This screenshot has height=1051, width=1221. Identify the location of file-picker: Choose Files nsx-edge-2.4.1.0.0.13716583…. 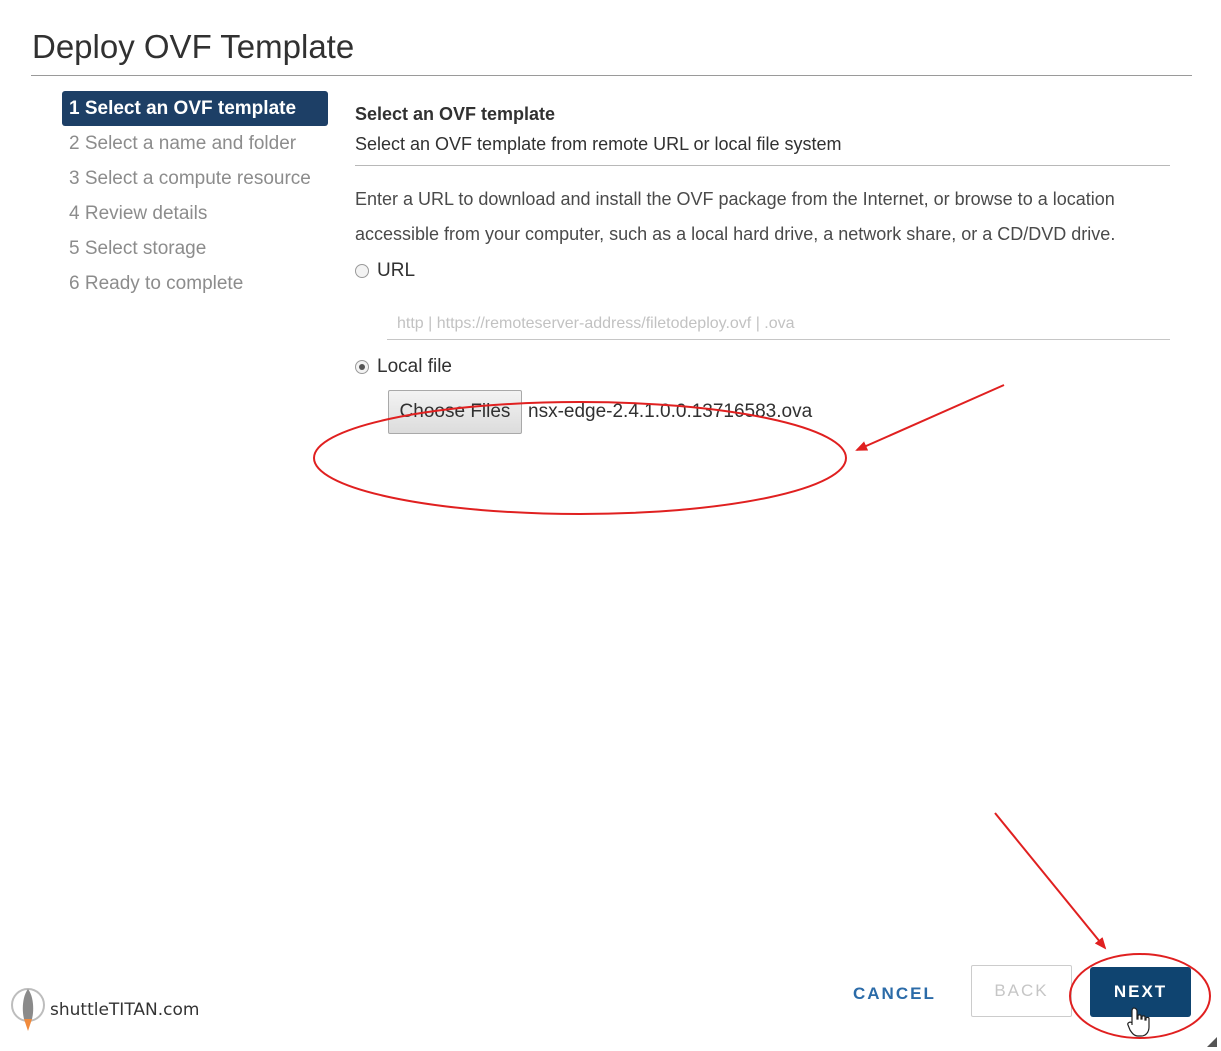
(779, 412).